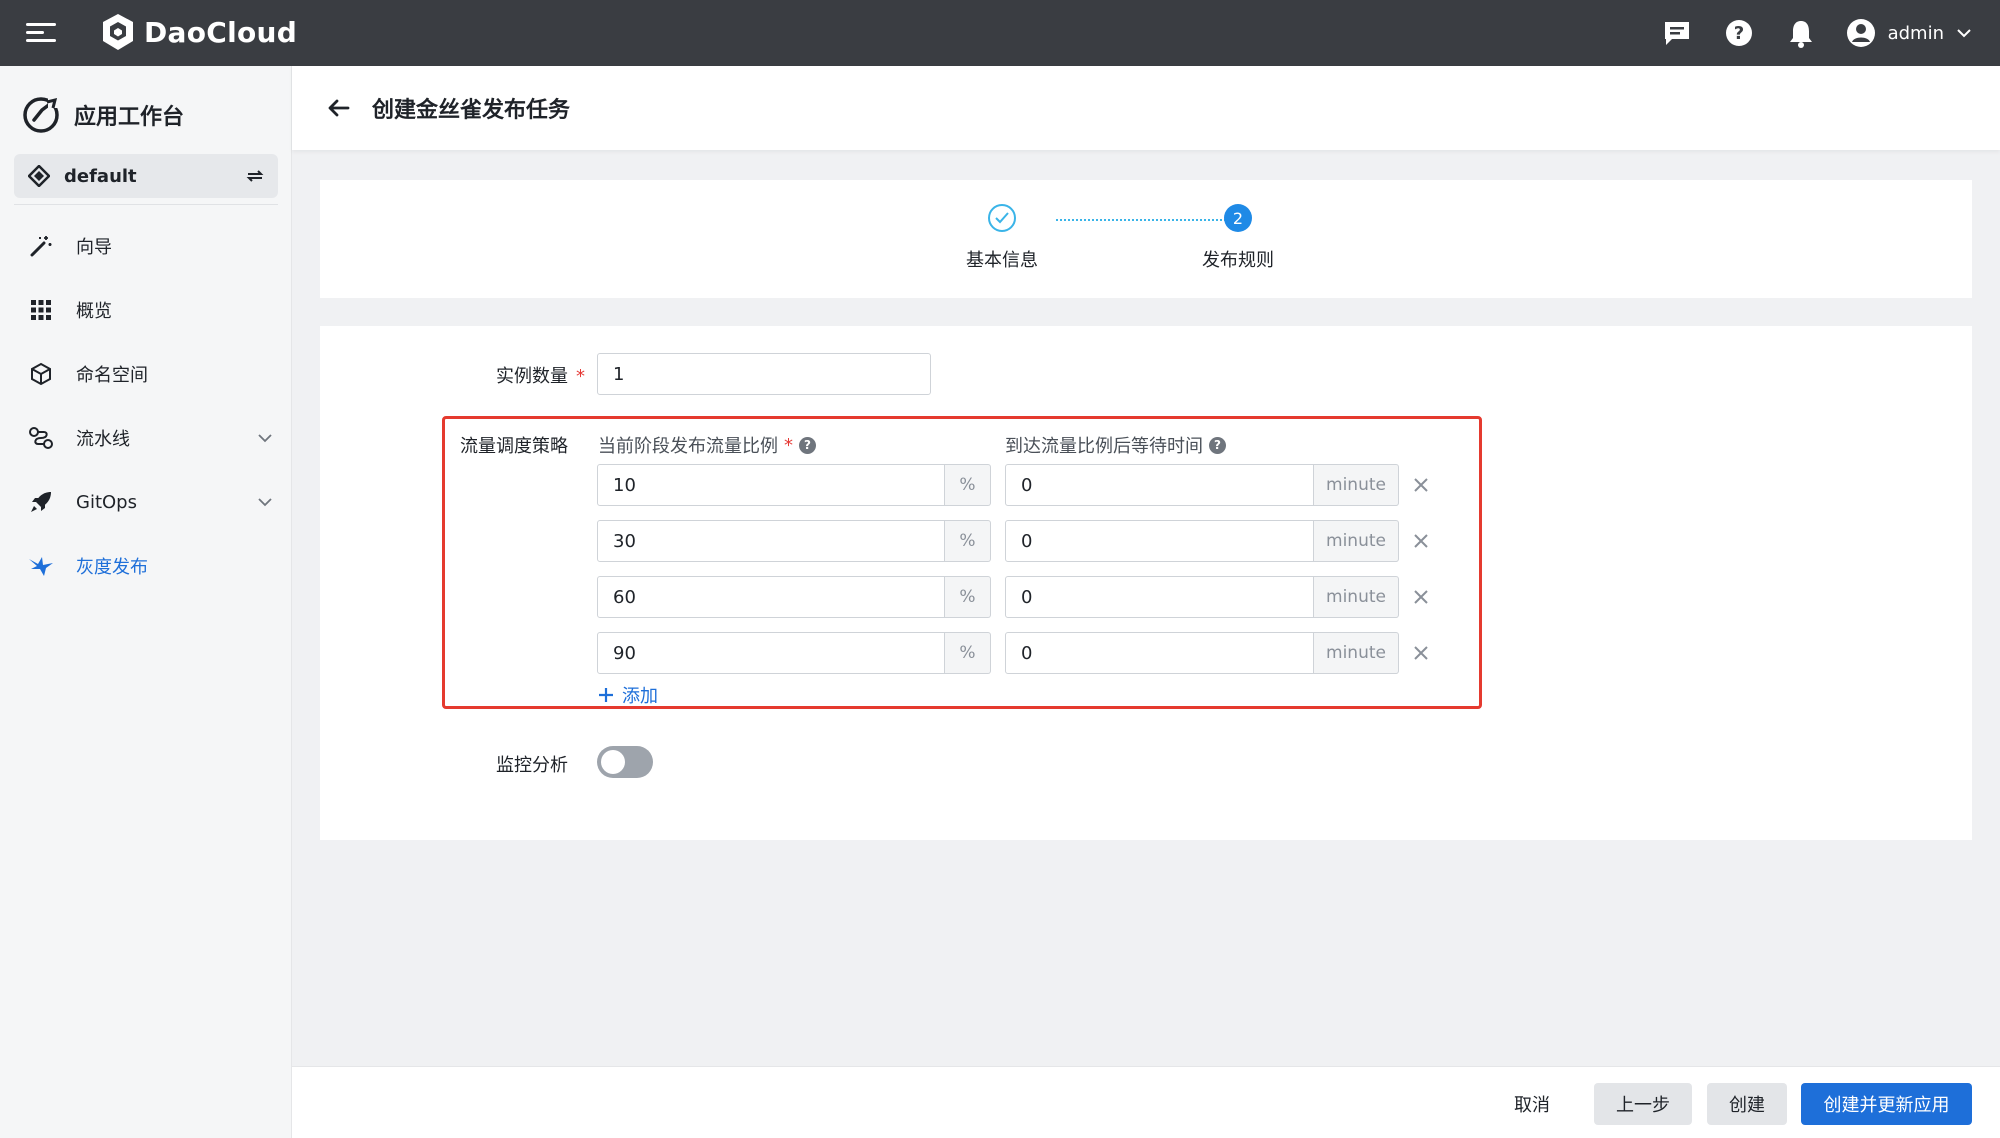 The width and height of the screenshot is (2000, 1138). Describe the element at coordinates (1146, 1102) in the screenshot. I see `footer-bar: 取消 上一步 创建 创建并更新应用` at that location.